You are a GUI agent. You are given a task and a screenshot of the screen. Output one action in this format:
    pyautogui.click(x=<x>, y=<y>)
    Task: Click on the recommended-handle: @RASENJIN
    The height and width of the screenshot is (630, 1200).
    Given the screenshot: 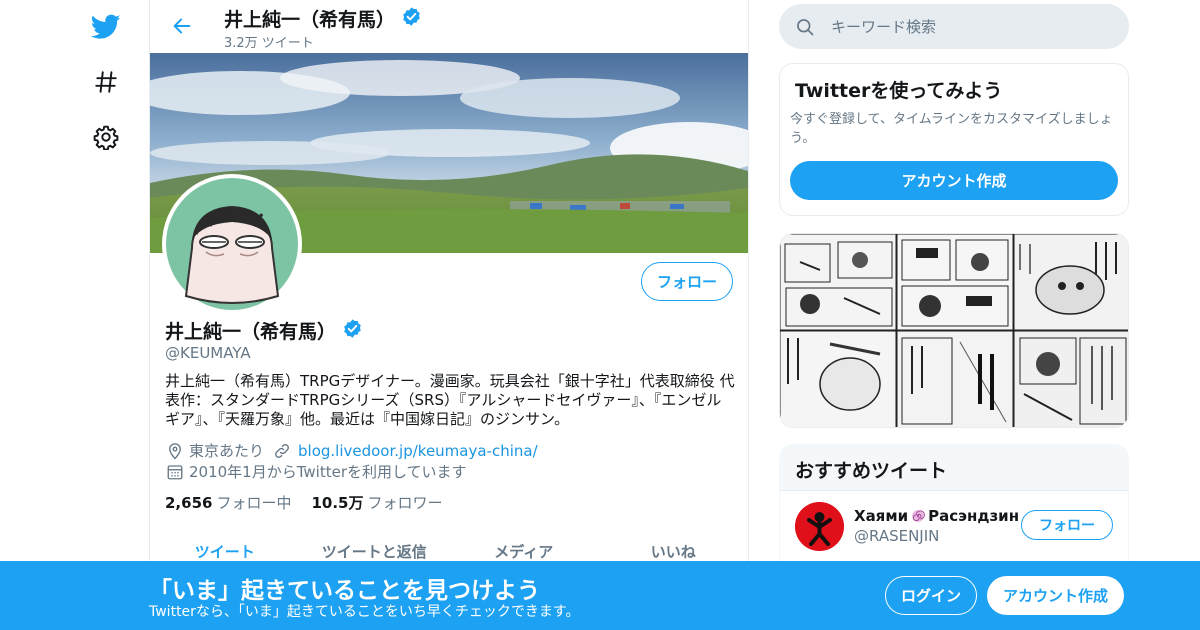 What is the action you would take?
    pyautogui.click(x=897, y=536)
    